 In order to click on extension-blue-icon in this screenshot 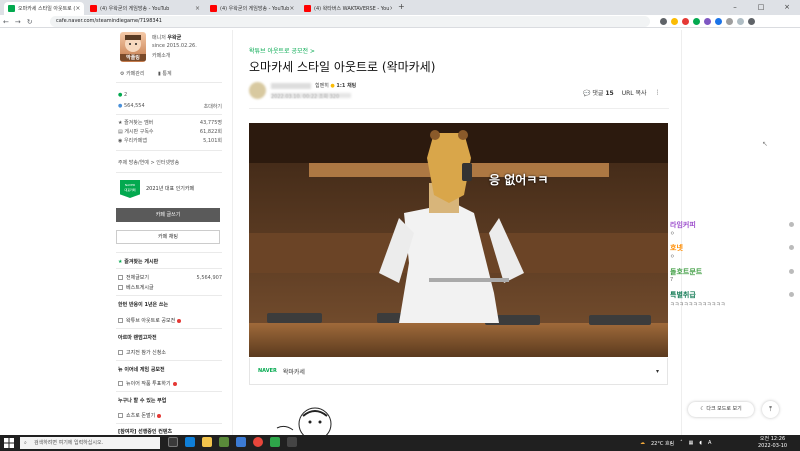, I will do `click(718, 21)`.